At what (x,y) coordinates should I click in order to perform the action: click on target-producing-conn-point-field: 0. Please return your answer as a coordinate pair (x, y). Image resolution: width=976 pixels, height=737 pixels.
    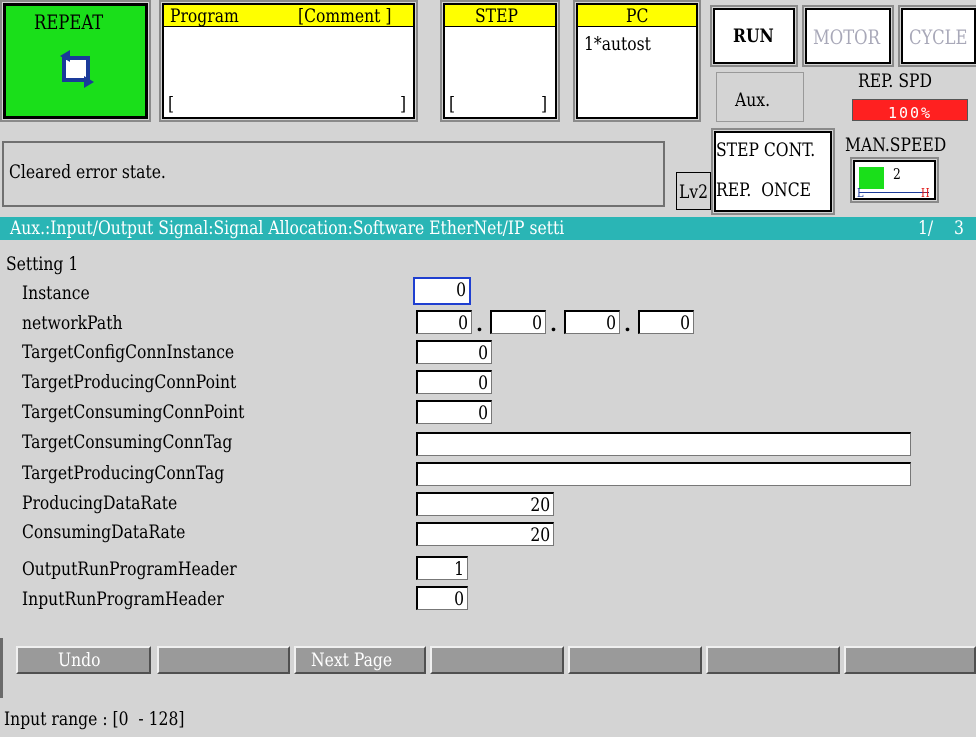
    Looking at the image, I should click on (454, 382).